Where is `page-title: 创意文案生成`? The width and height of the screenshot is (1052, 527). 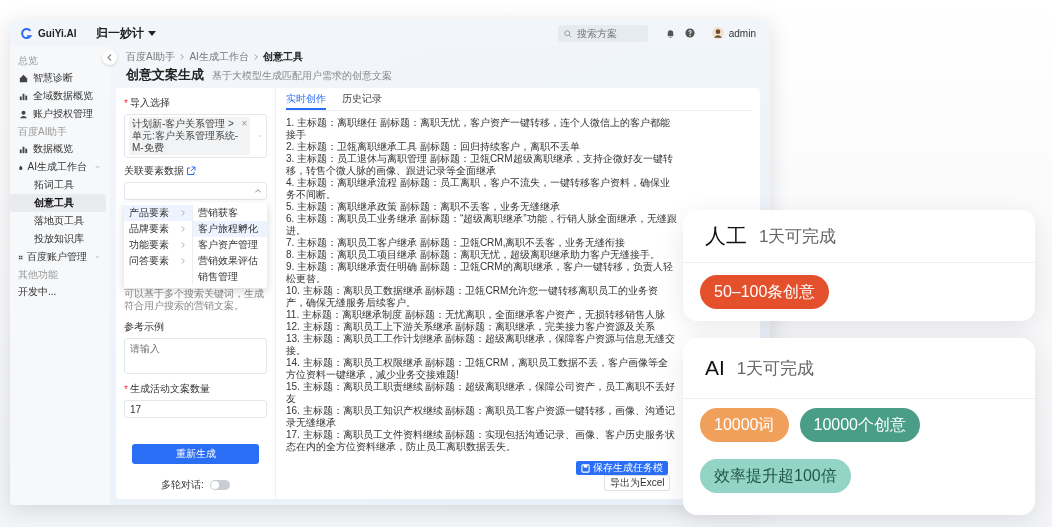
page-title: 创意文案生成 is located at coordinates (165, 75).